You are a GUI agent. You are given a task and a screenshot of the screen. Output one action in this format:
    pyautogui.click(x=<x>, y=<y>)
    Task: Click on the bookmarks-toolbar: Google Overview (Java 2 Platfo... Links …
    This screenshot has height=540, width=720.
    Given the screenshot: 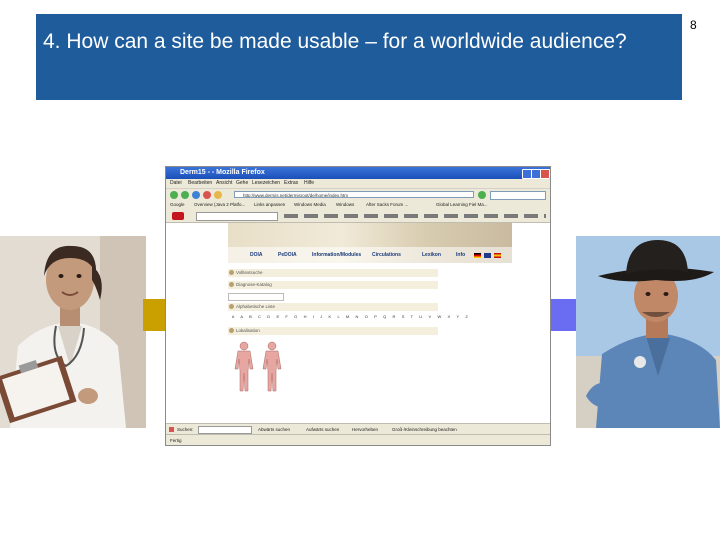 What is the action you would take?
    pyautogui.click(x=358, y=205)
    